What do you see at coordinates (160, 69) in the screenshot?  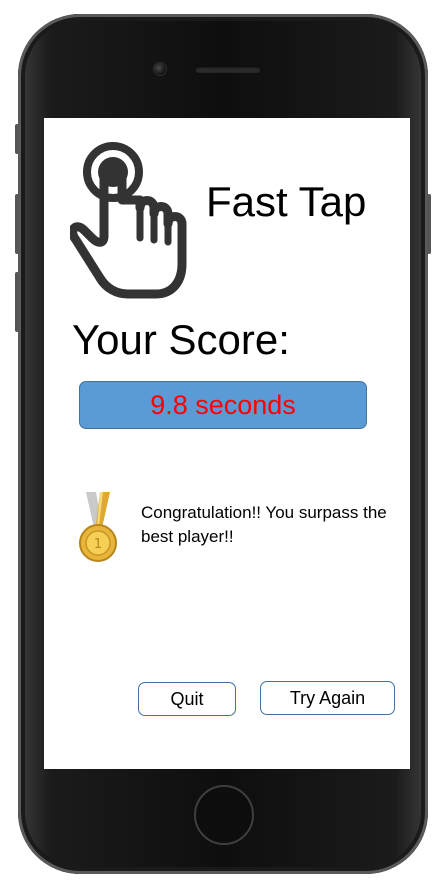 I see `front-camera` at bounding box center [160, 69].